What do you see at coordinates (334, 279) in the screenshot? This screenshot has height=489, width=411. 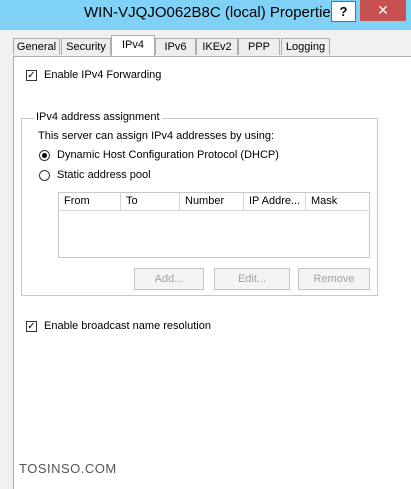 I see `remove-button: Remove` at bounding box center [334, 279].